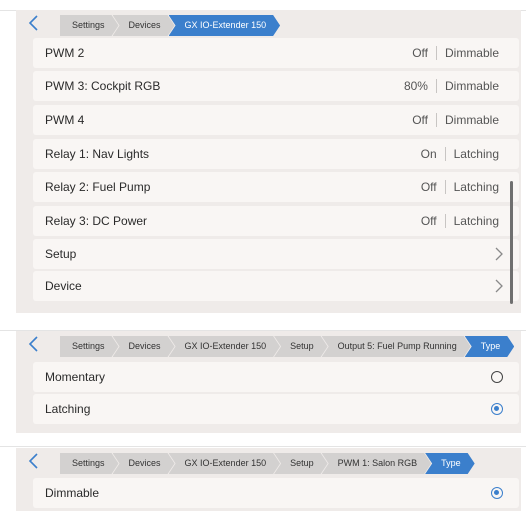 This screenshot has height=511, width=526. I want to click on option-momentary: Momentary, so click(276, 377).